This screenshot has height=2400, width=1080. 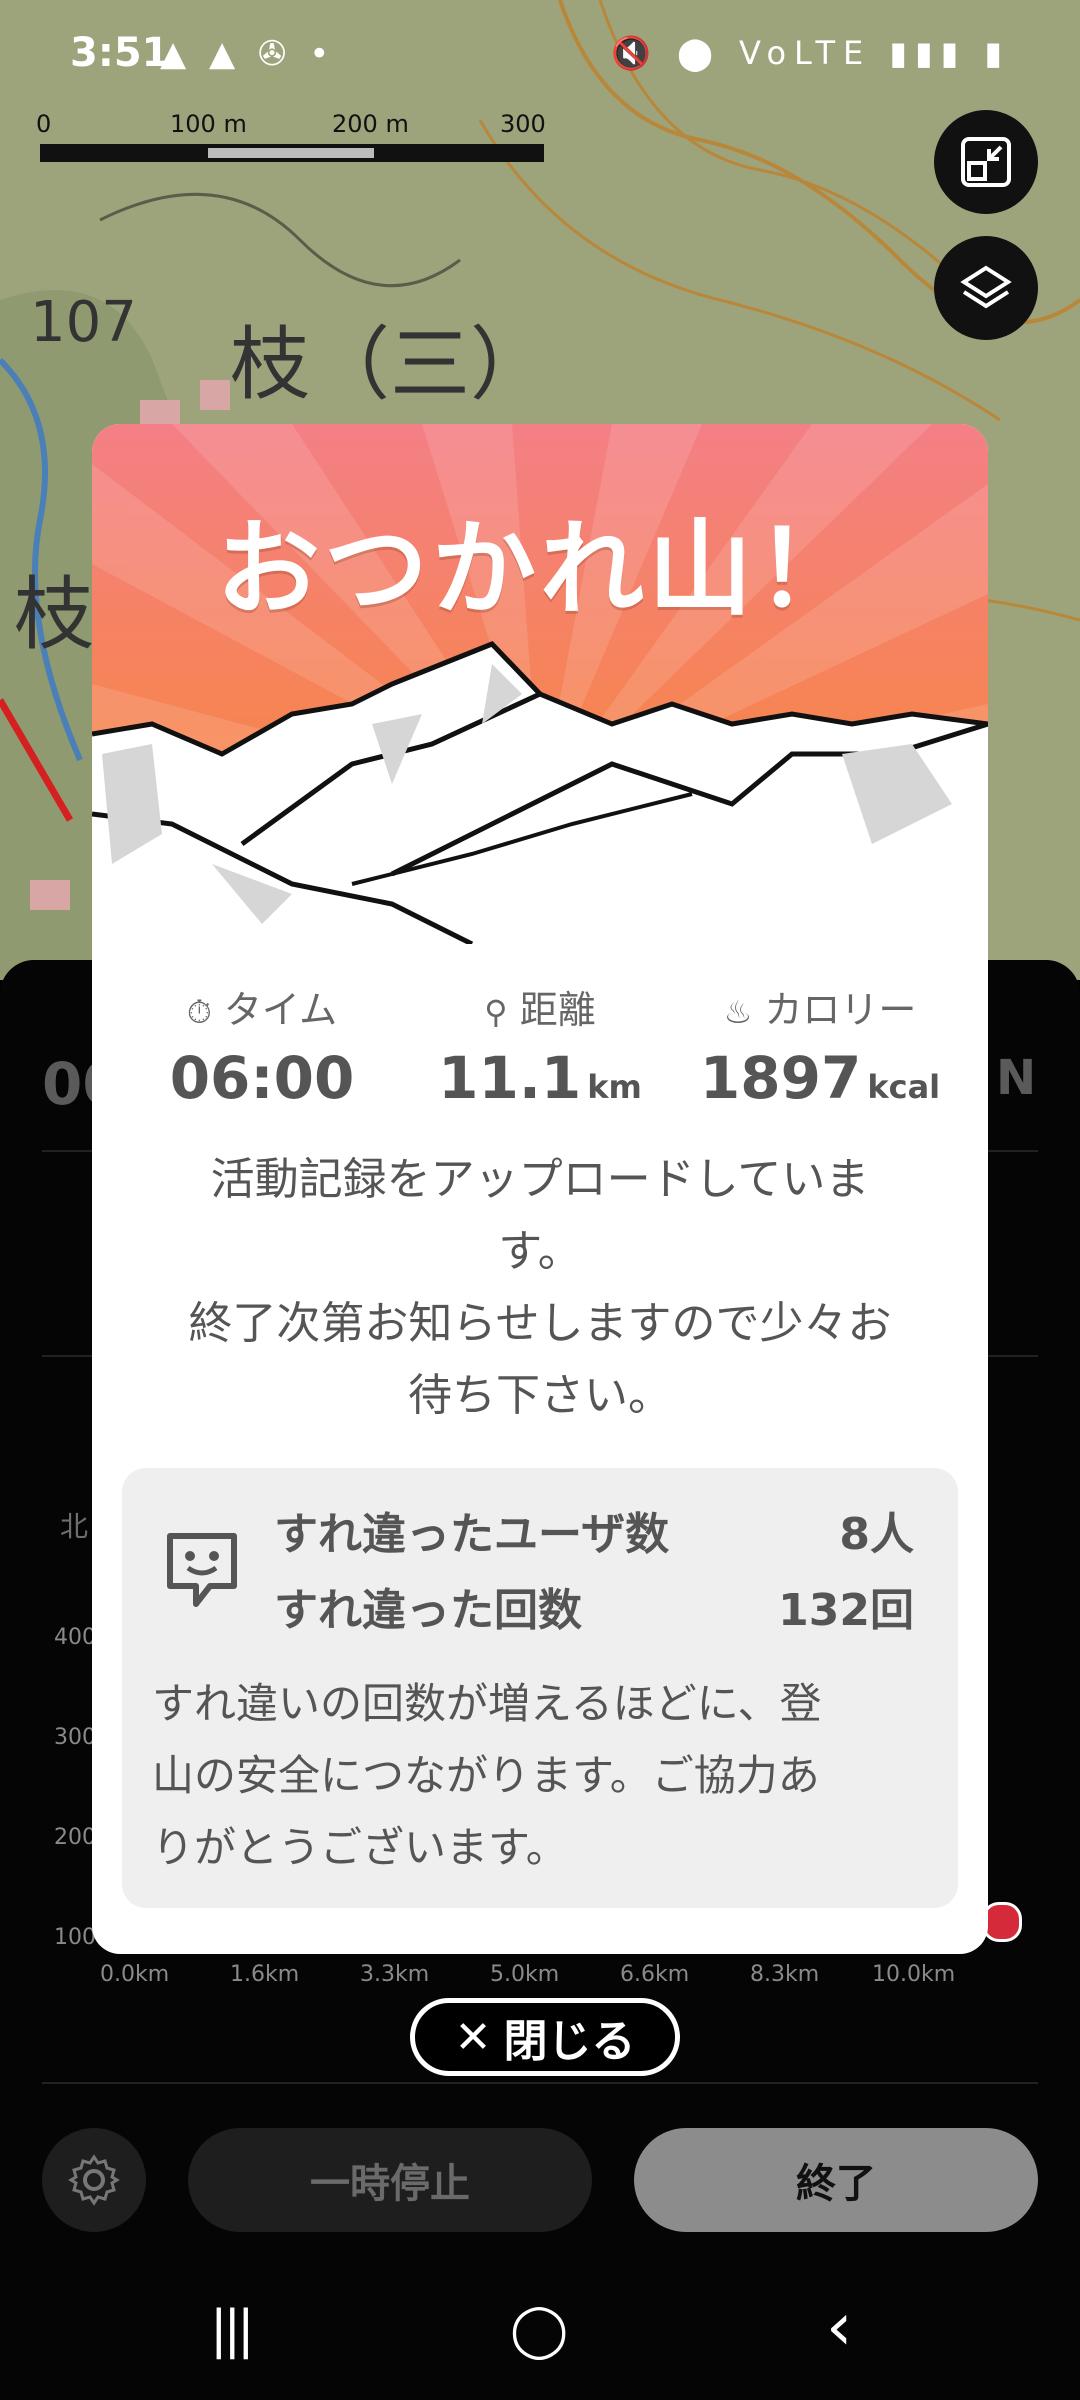 What do you see at coordinates (540, 1078) in the screenshot?
I see `stat-distance-value: 11.1 km` at bounding box center [540, 1078].